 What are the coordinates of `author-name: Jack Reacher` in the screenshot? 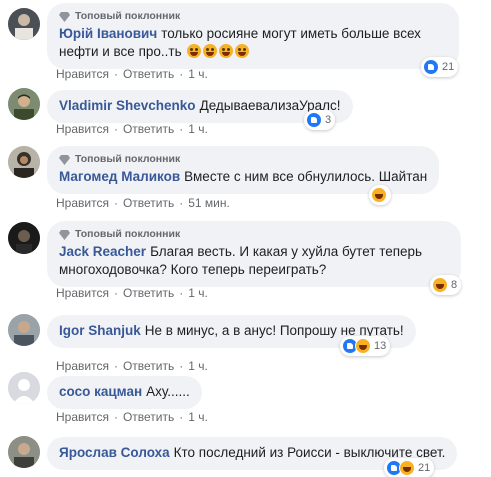 It's located at (102, 251).